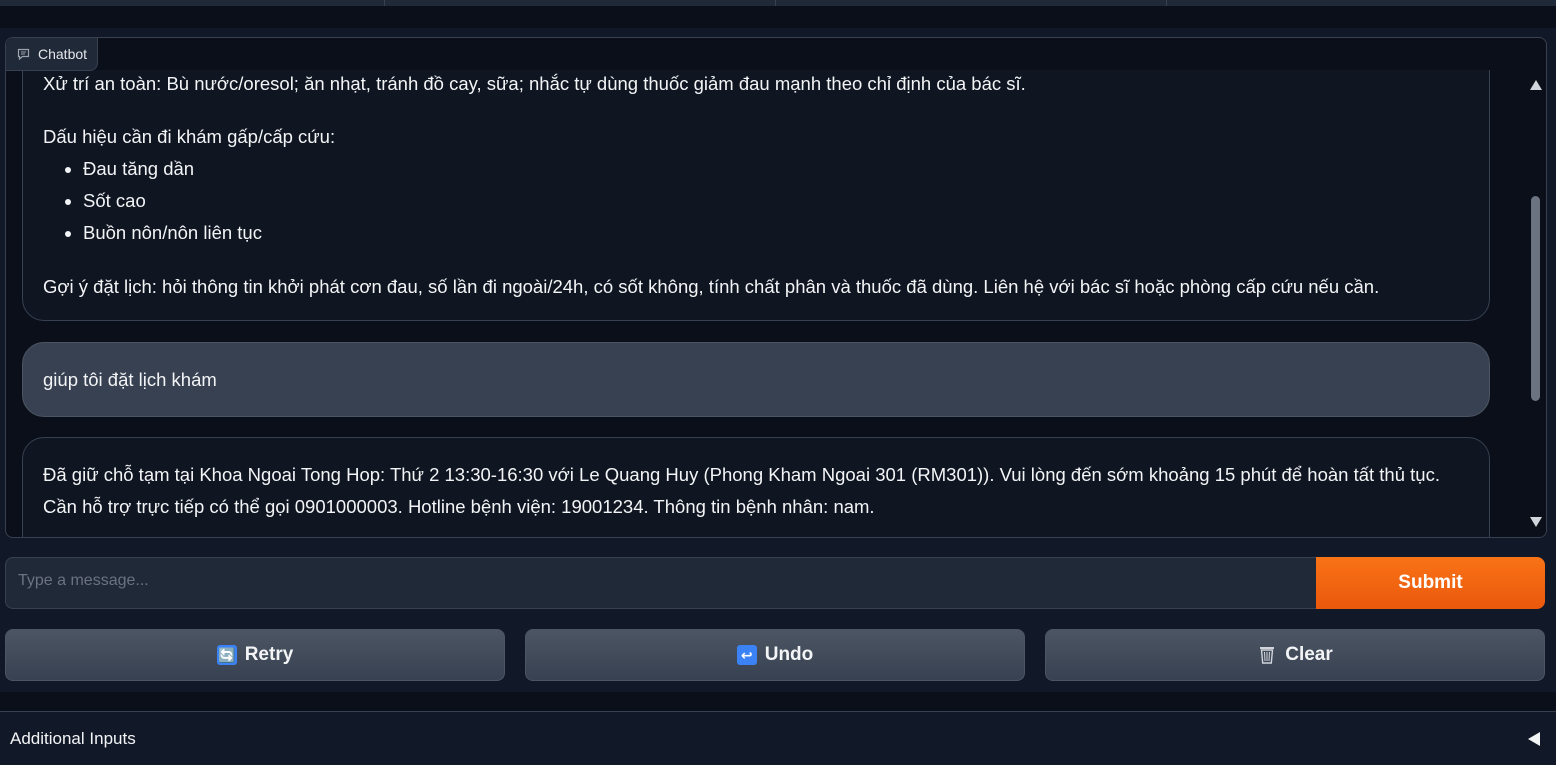  I want to click on list-item: Sốt cao, so click(172, 201).